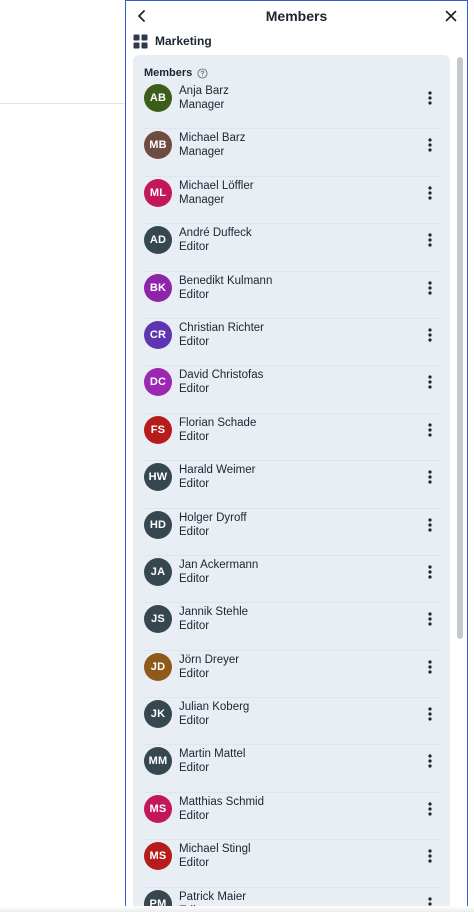 This screenshot has width=474, height=912. What do you see at coordinates (215, 849) in the screenshot?
I see `member-name: Michael Stingl` at bounding box center [215, 849].